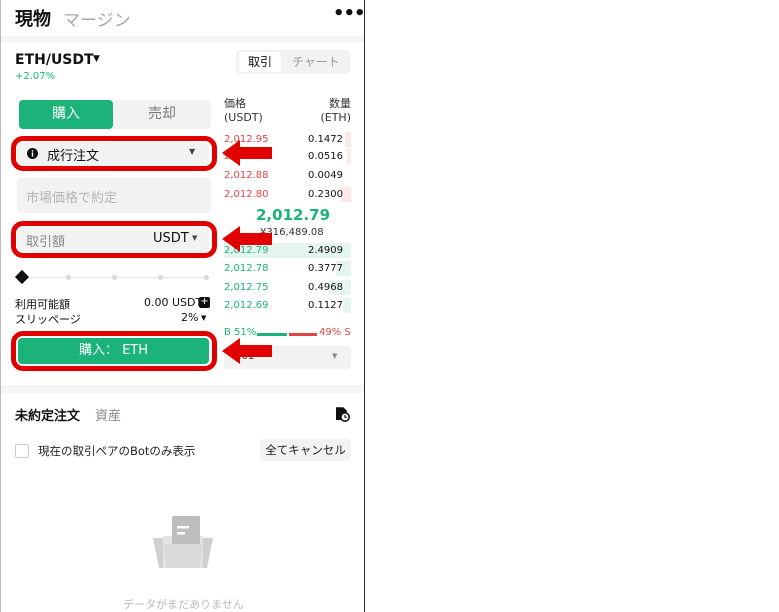  Describe the element at coordinates (42, 304) in the screenshot. I see `available-label: 利用可能額` at that location.